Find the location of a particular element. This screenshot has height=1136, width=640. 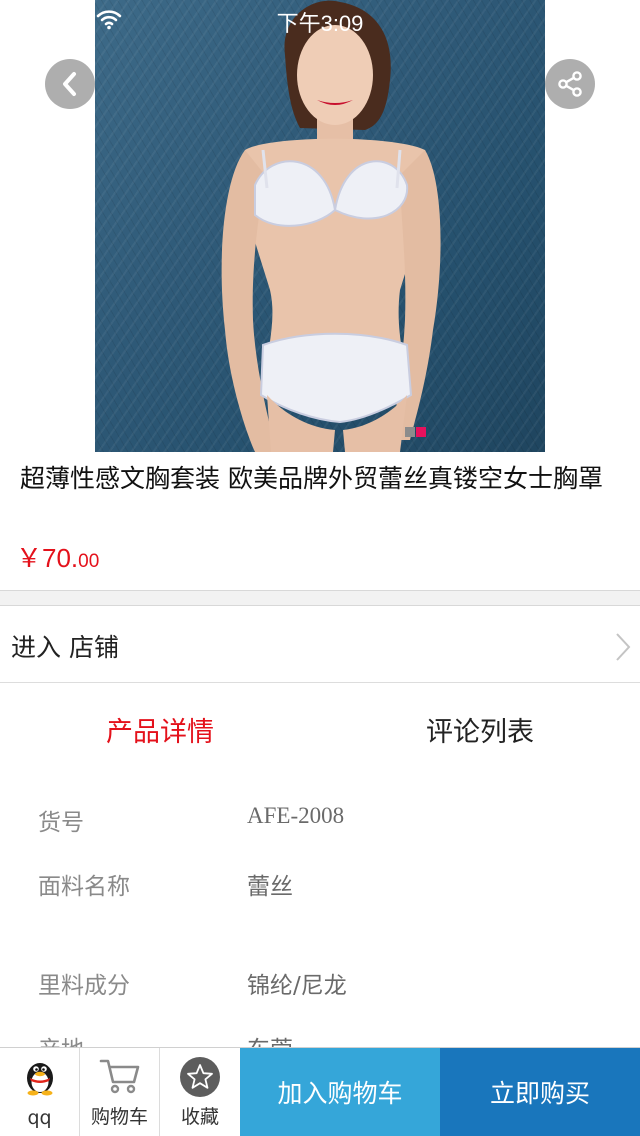

add-to-cart-button: 加入购物车 is located at coordinates (340, 1092).